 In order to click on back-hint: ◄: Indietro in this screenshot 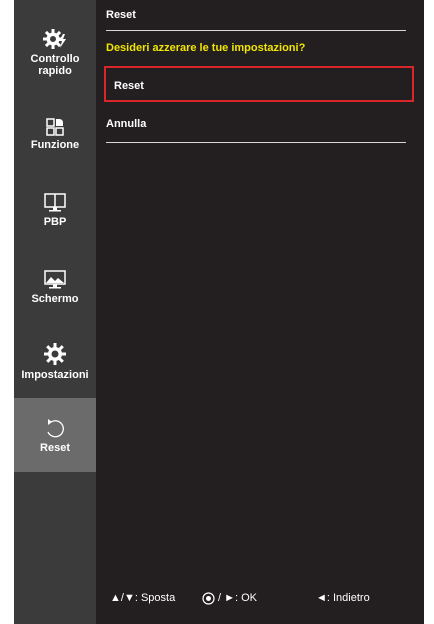, I will do `click(343, 598)`.